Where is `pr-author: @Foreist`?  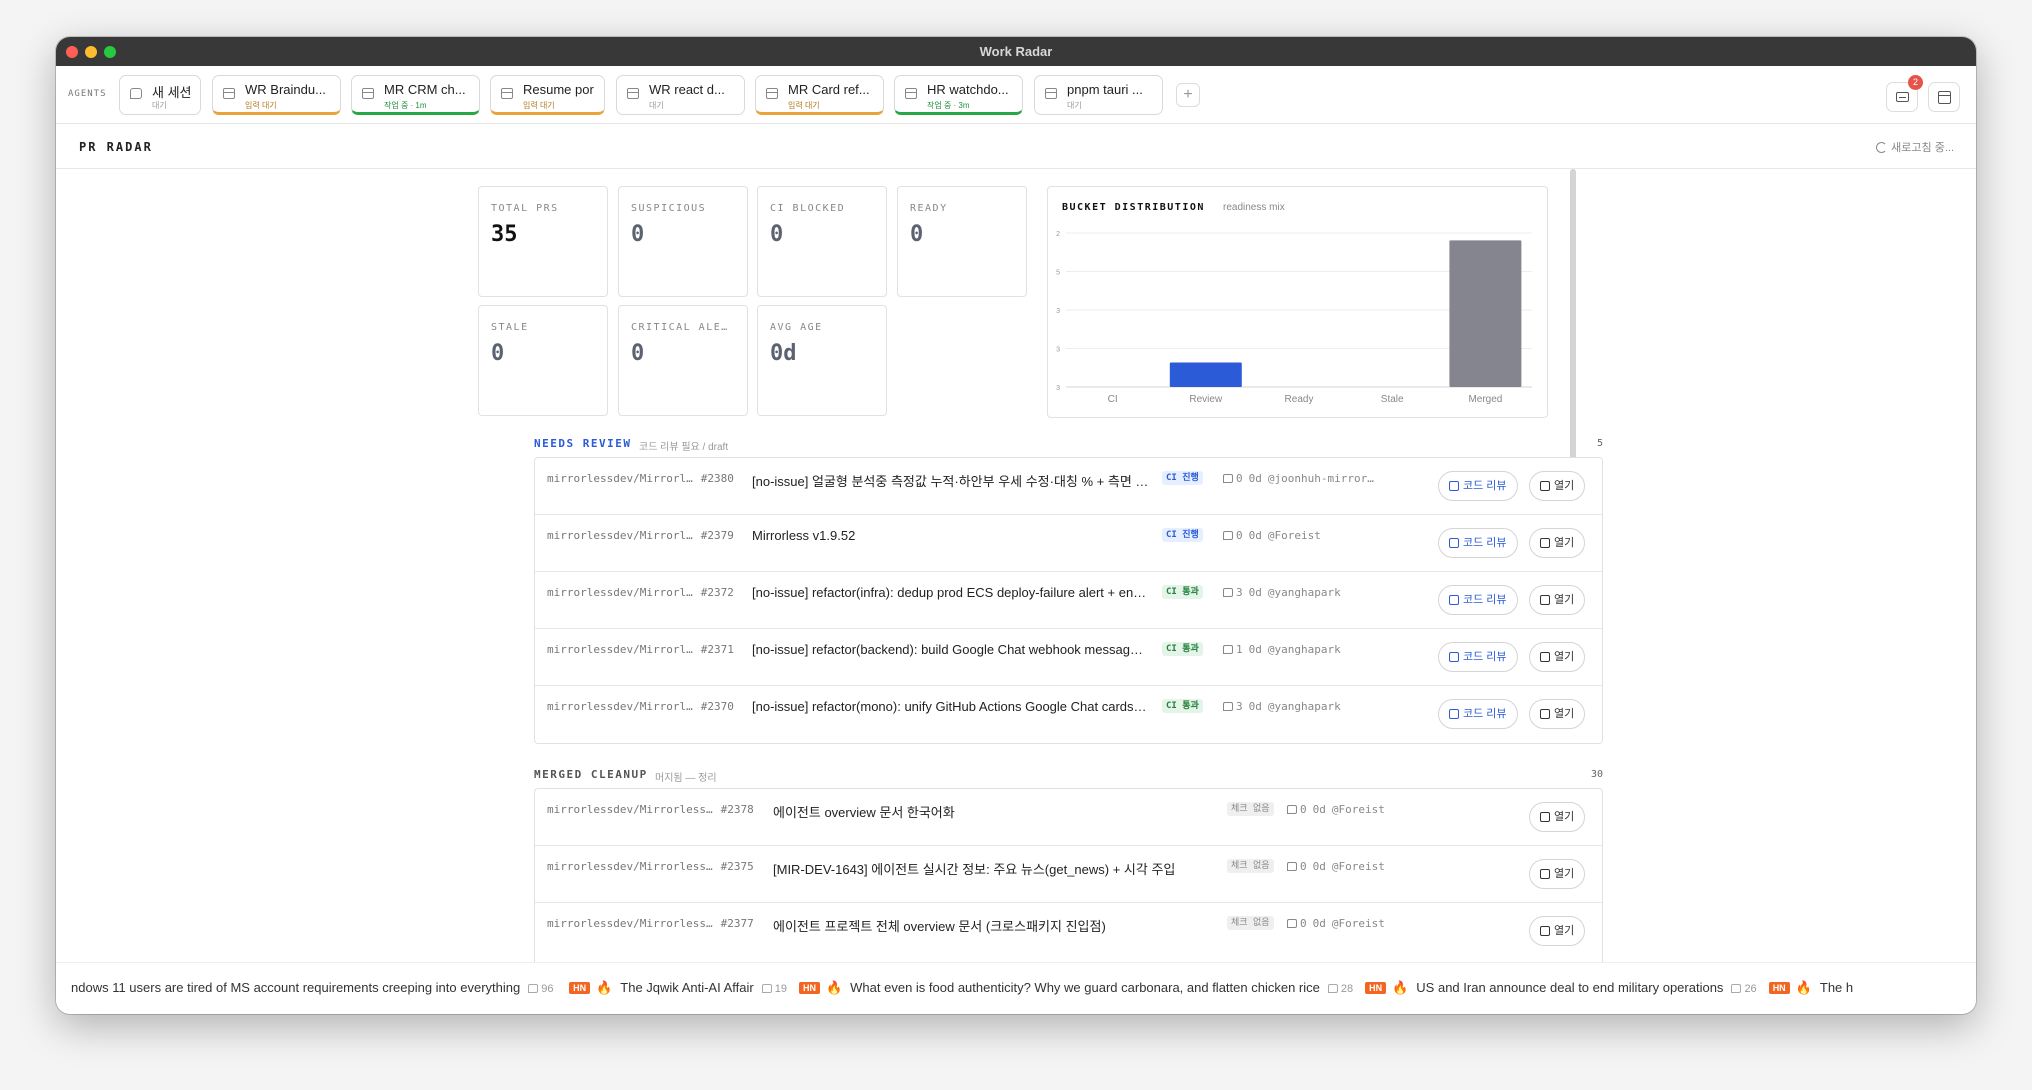 pr-author: @Foreist is located at coordinates (1358, 809).